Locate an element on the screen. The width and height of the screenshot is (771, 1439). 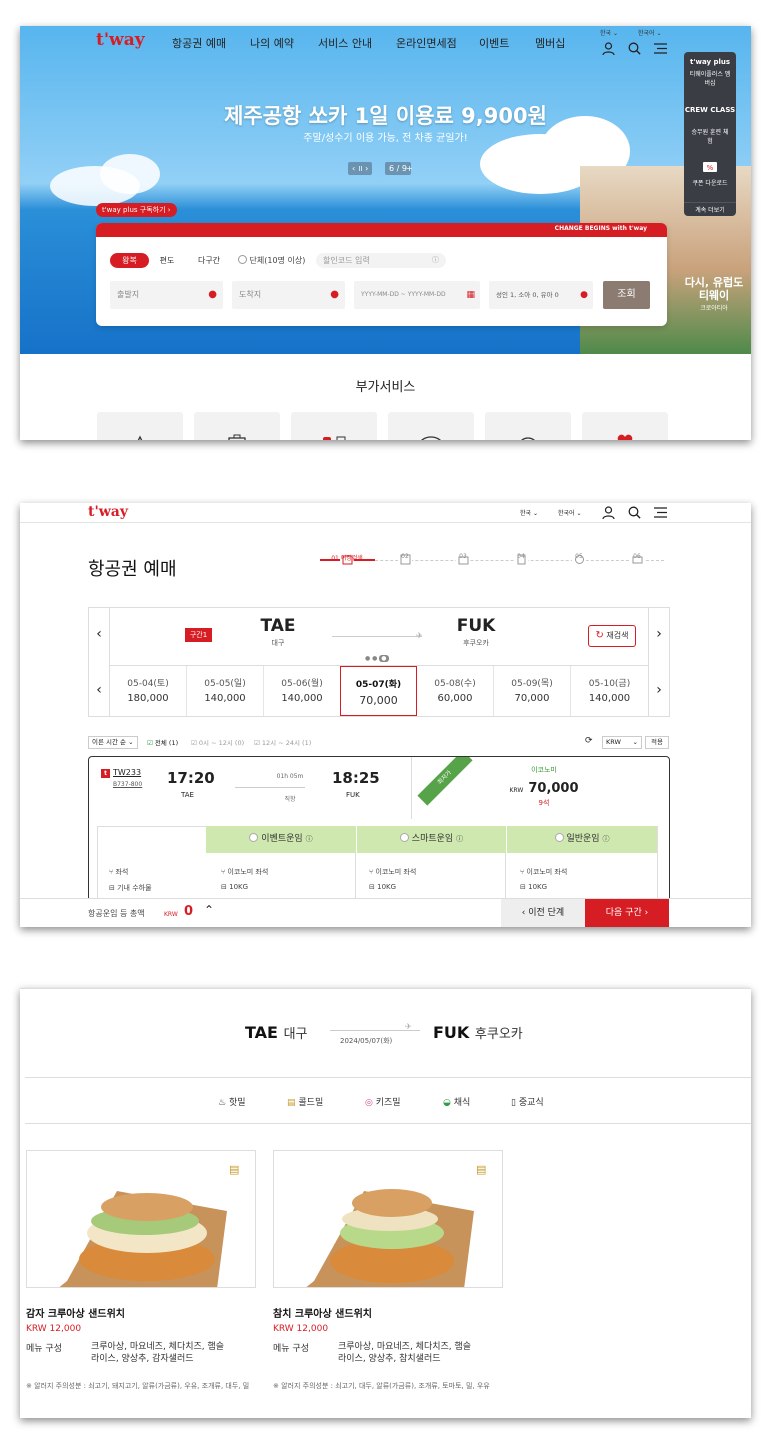
trip-type-oneway: 편도 is located at coordinates (167, 260).